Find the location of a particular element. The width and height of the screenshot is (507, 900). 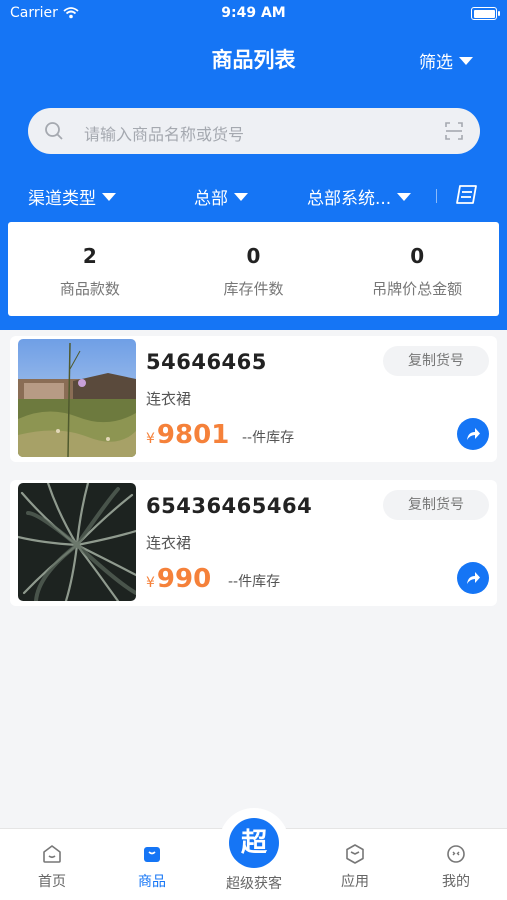

tab-label: 我的 is located at coordinates (456, 882).